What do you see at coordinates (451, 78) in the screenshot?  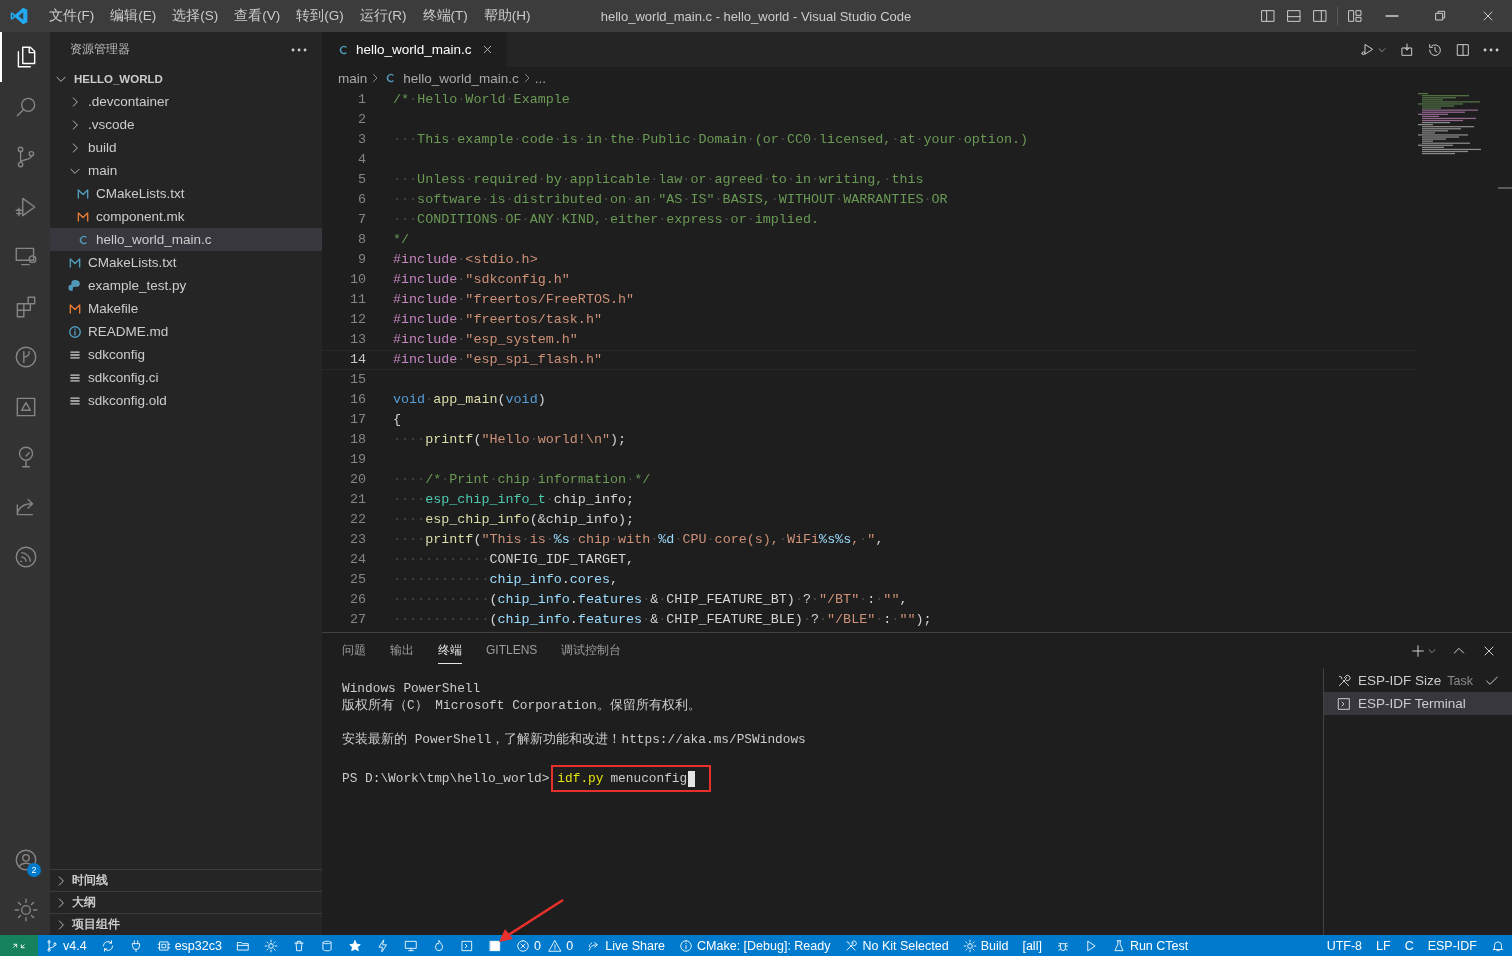 I see `breadcrumb: hello_world_main.c` at bounding box center [451, 78].